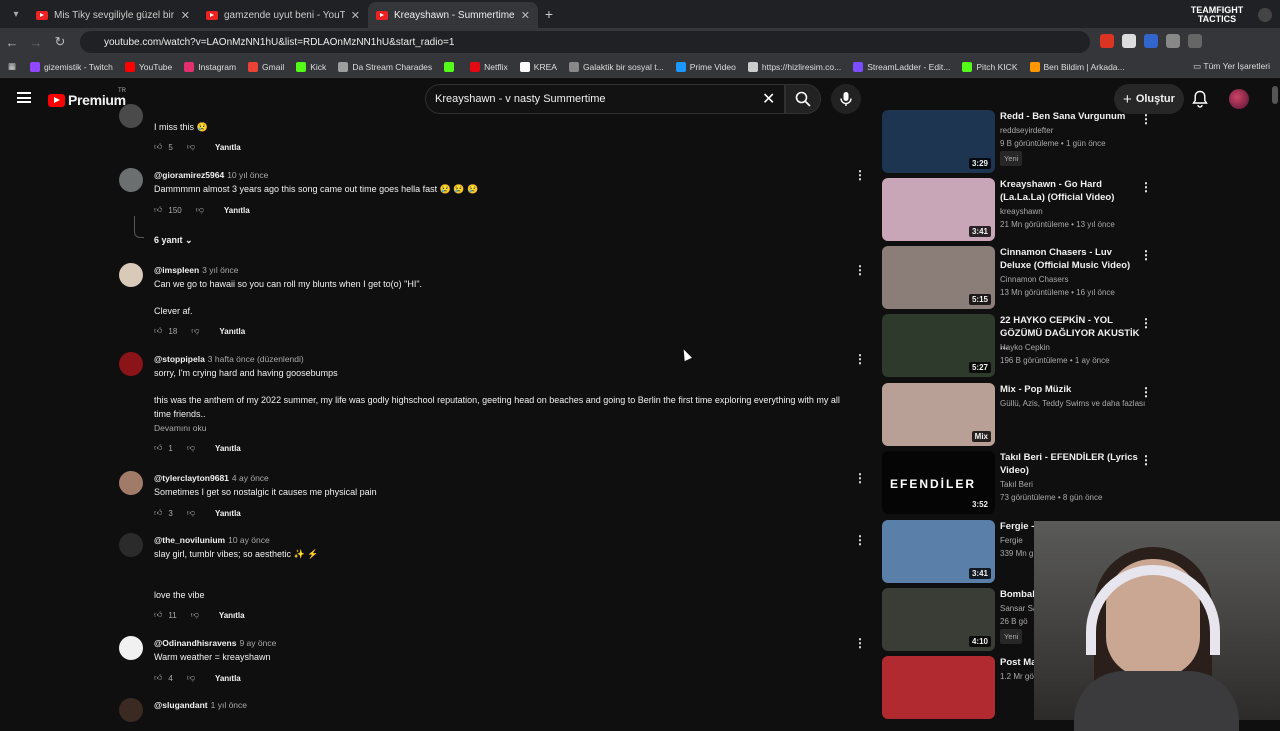 Image resolution: width=1280 pixels, height=731 pixels. Describe the element at coordinates (605, 99) in the screenshot. I see `search-input: Kreayshawn - v nasty Summertime` at that location.